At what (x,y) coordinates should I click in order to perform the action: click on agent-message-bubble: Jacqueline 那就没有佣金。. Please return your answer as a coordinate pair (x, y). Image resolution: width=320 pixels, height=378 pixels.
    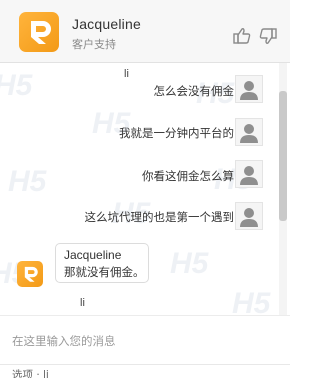
    Looking at the image, I should click on (102, 263).